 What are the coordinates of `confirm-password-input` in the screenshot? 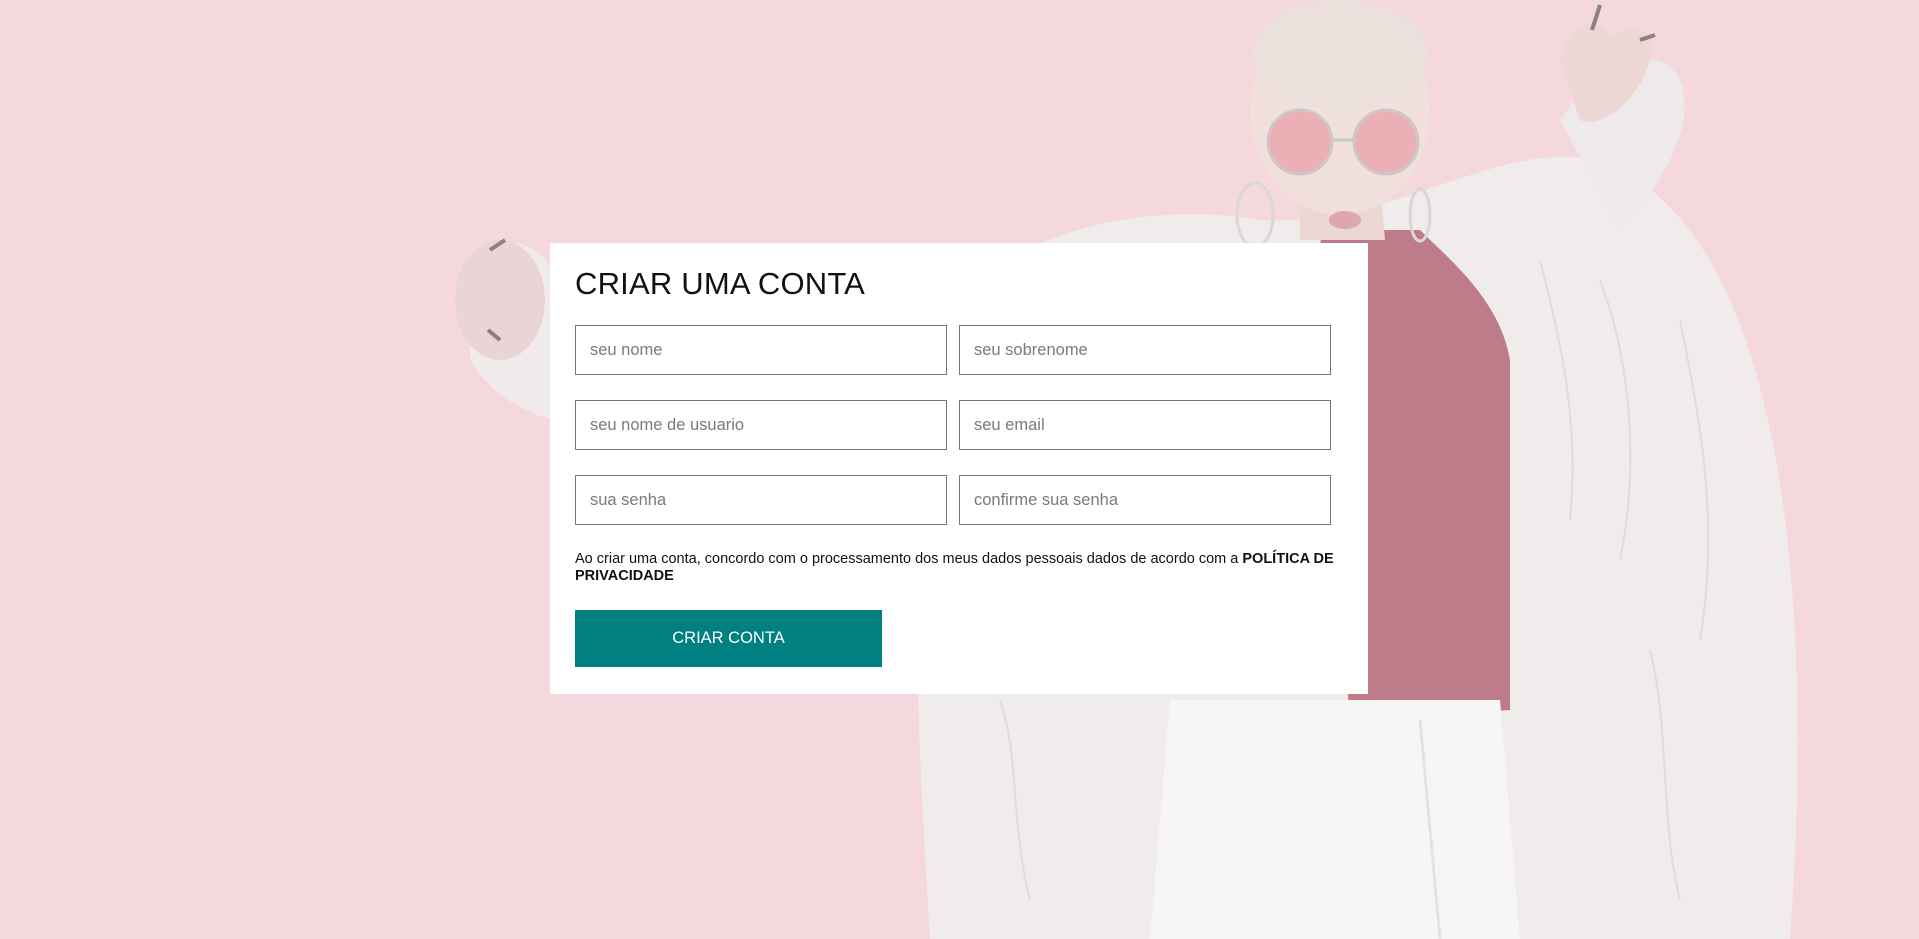 It's located at (1145, 500).